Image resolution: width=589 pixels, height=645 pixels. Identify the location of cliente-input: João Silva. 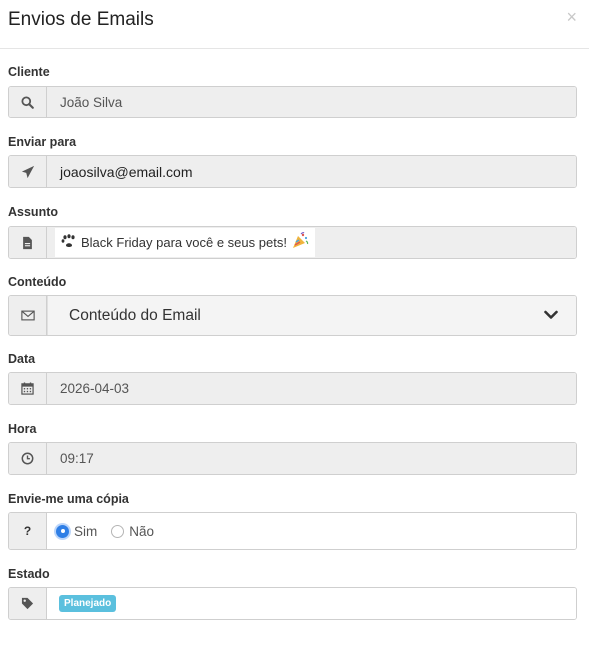
(311, 102).